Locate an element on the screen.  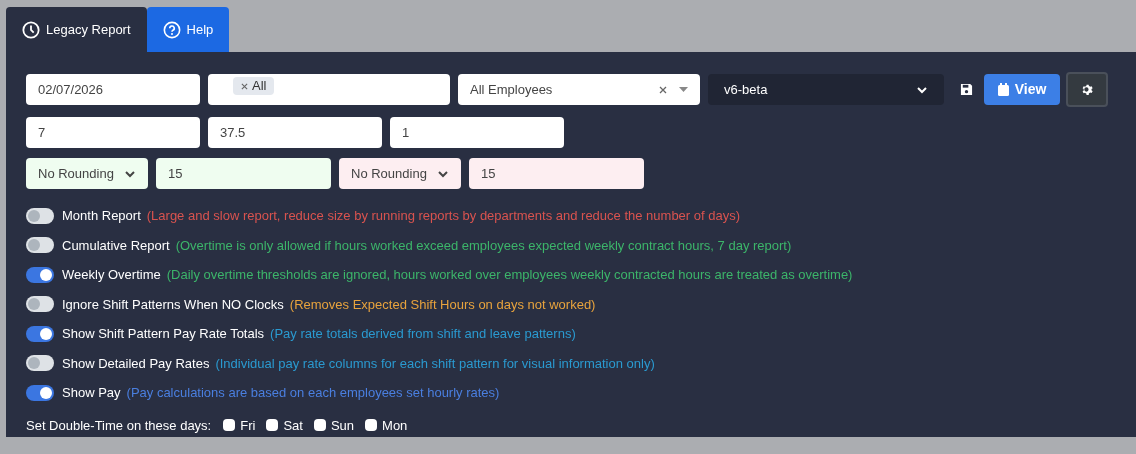
option-label: Month Report is located at coordinates (101, 216).